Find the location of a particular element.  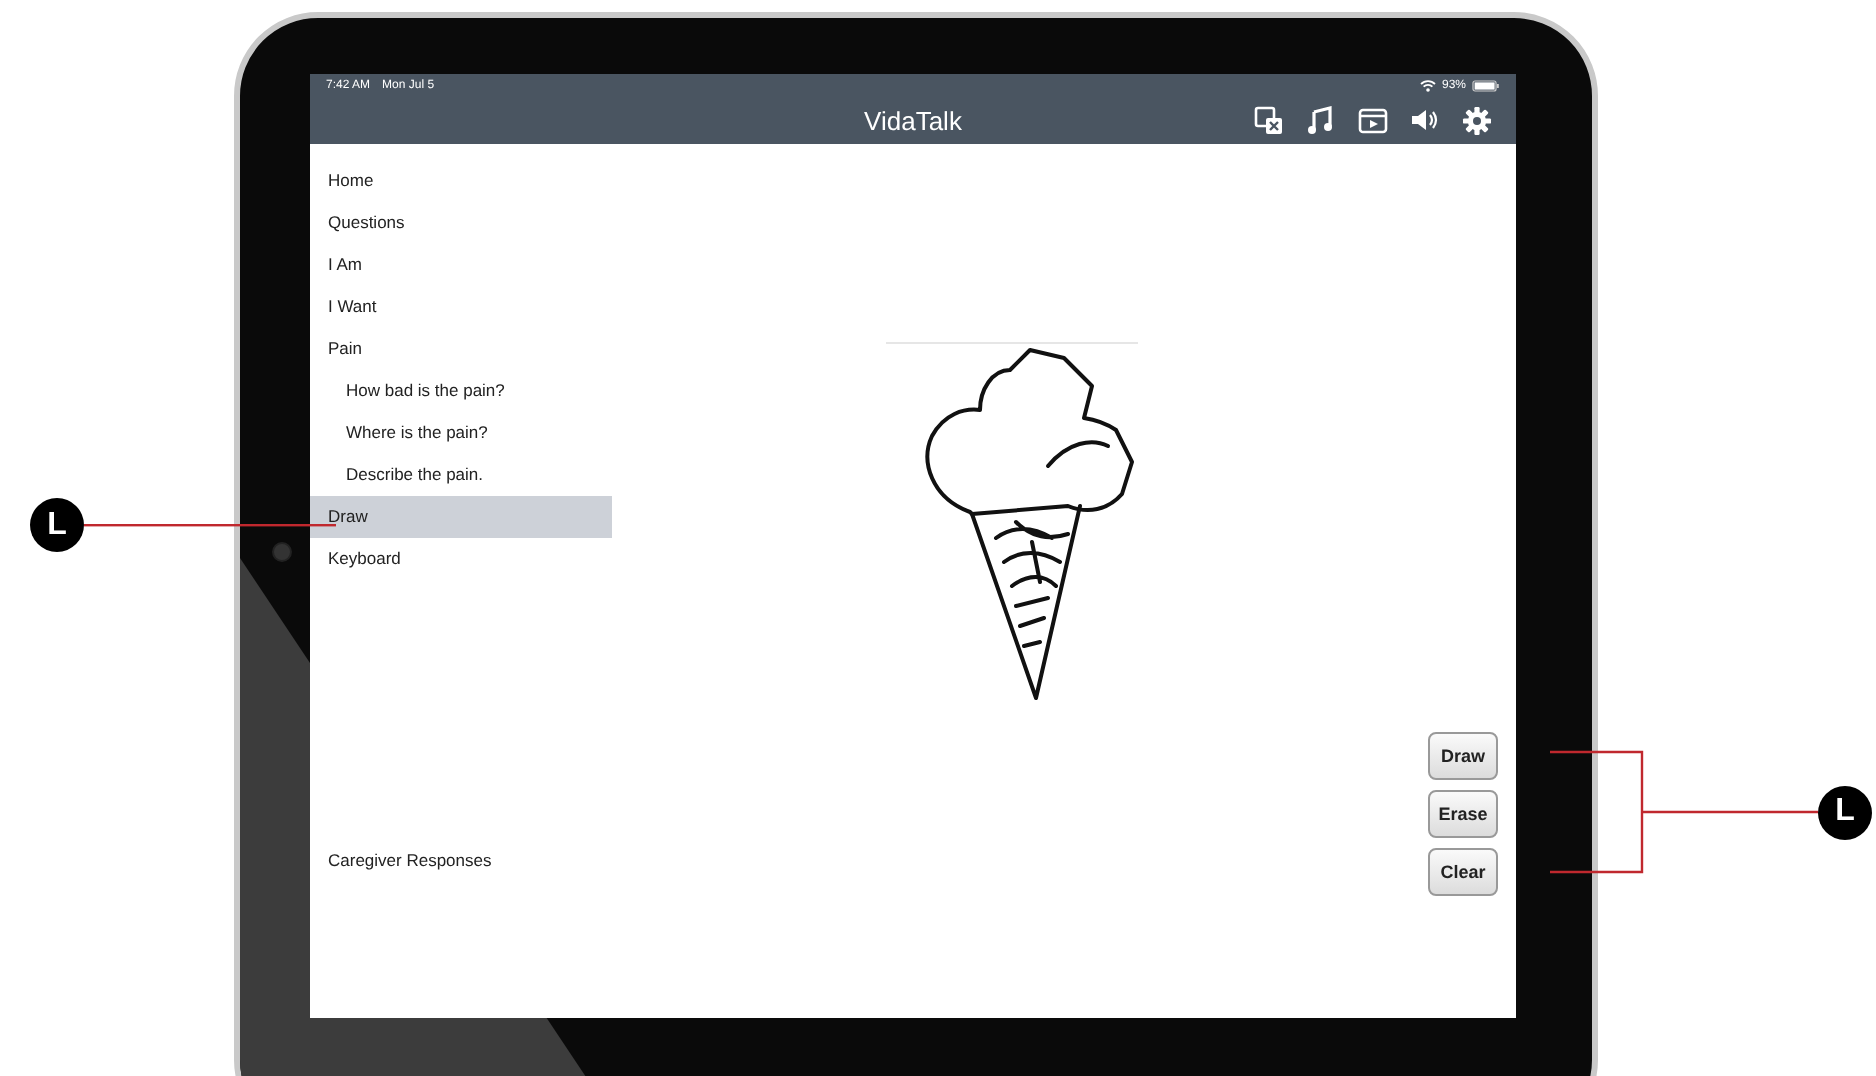

app-title: VidaTalk is located at coordinates (913, 121).